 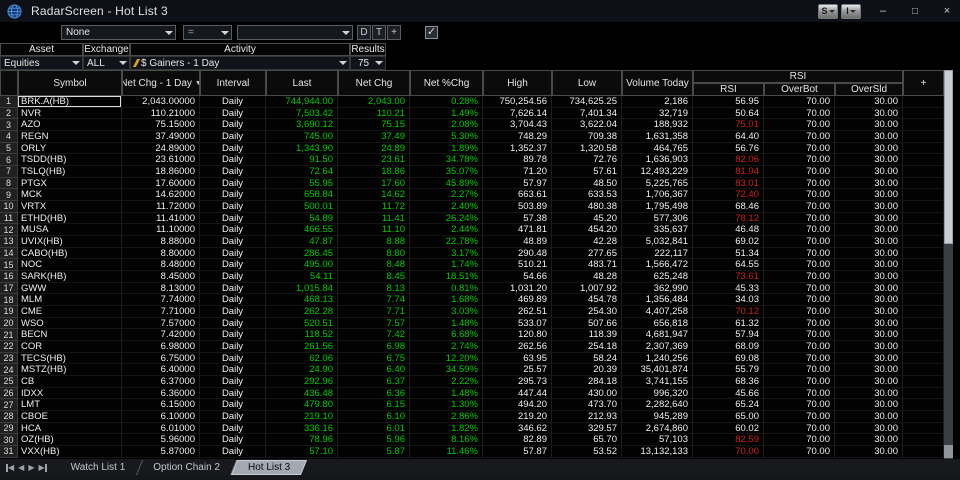 I want to click on cell-last: 55.95, so click(x=302, y=183).